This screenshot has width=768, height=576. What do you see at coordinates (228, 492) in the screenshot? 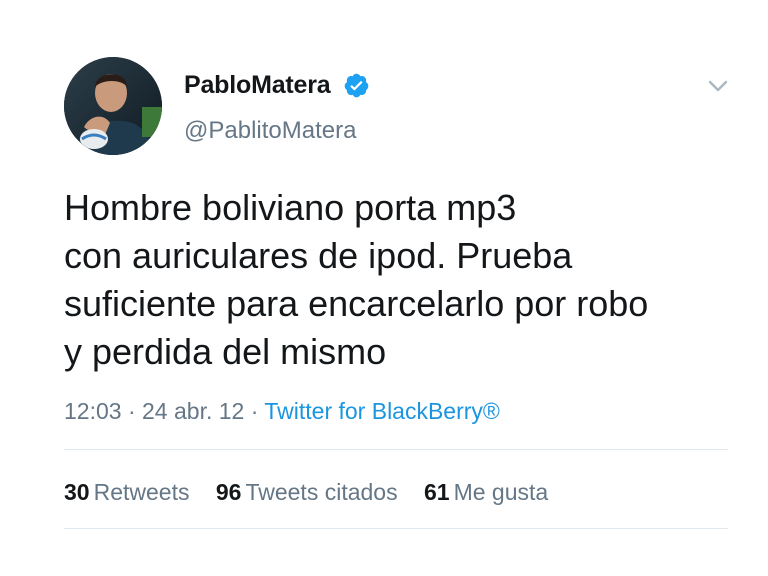
I see `quotes-count: 96` at bounding box center [228, 492].